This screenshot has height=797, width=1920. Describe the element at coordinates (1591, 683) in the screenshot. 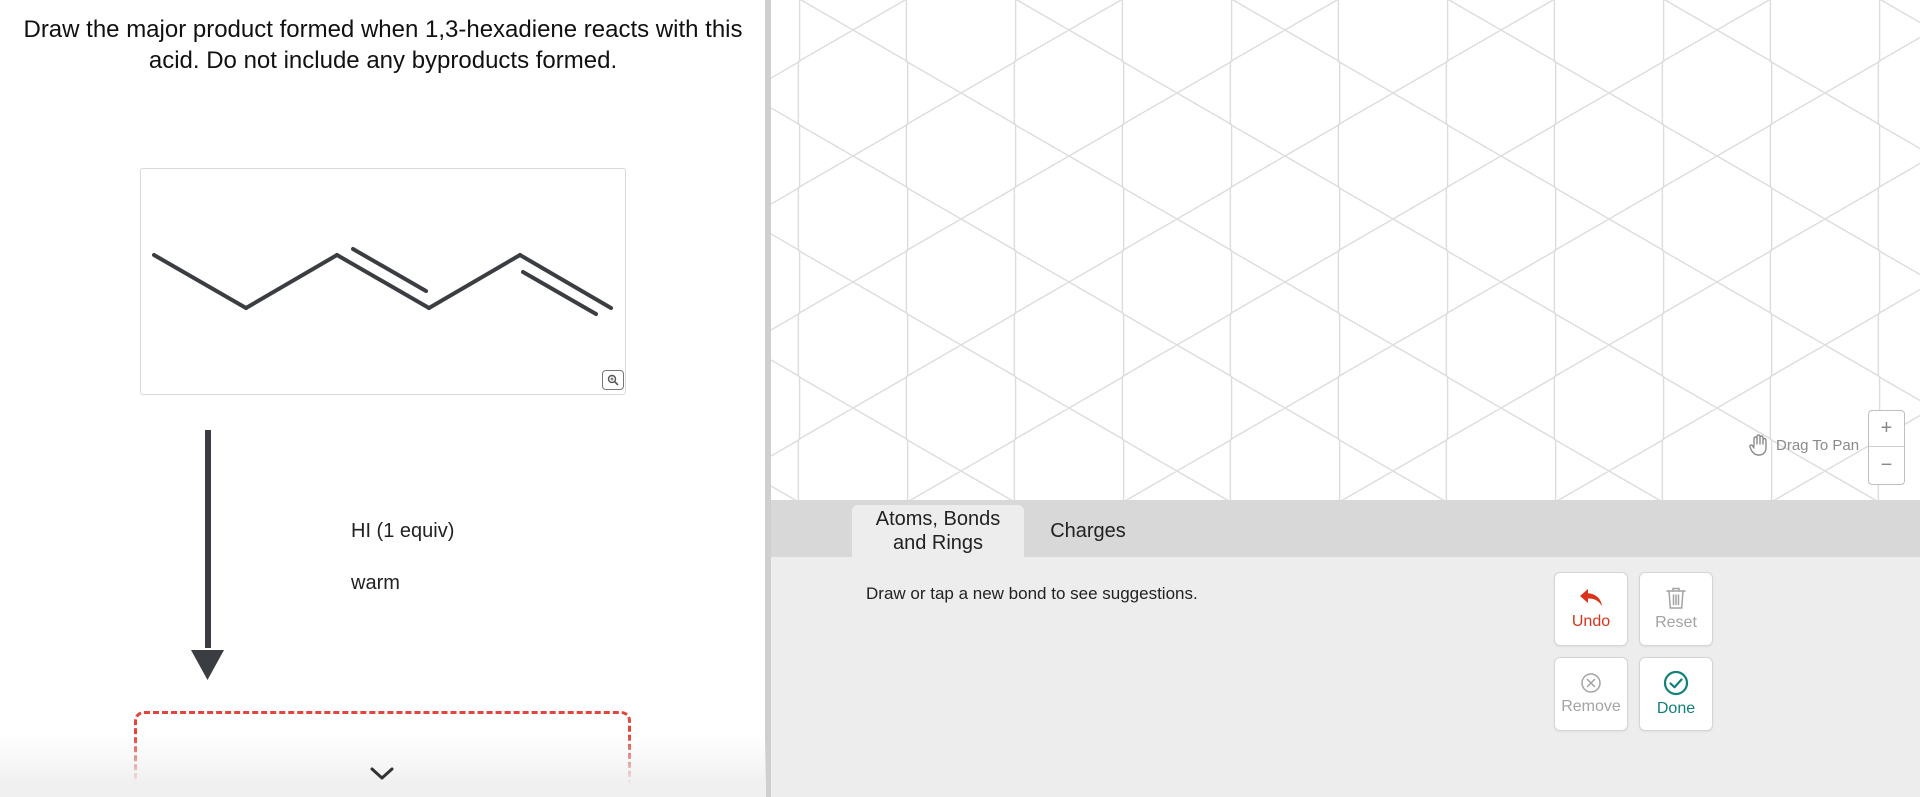

I see `circle-x-icon` at that location.